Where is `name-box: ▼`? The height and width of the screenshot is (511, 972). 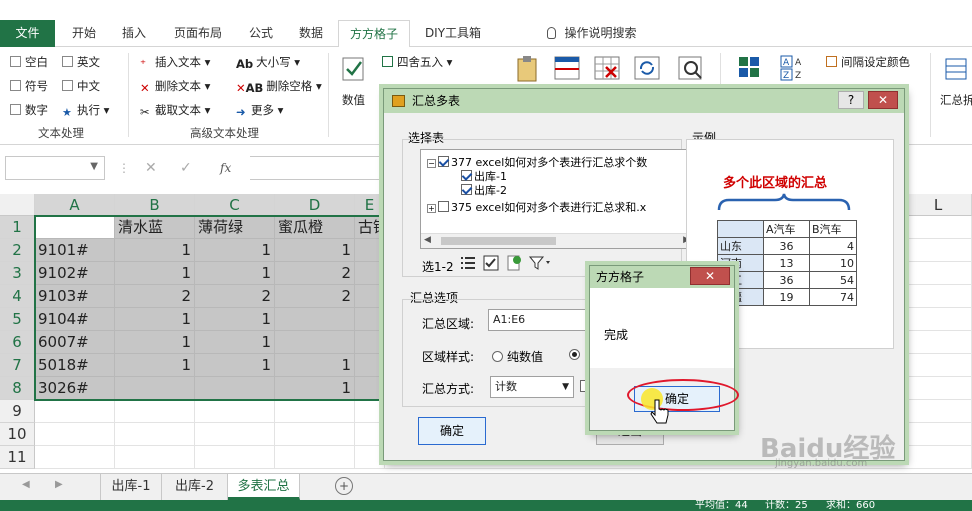 name-box: ▼ is located at coordinates (55, 168).